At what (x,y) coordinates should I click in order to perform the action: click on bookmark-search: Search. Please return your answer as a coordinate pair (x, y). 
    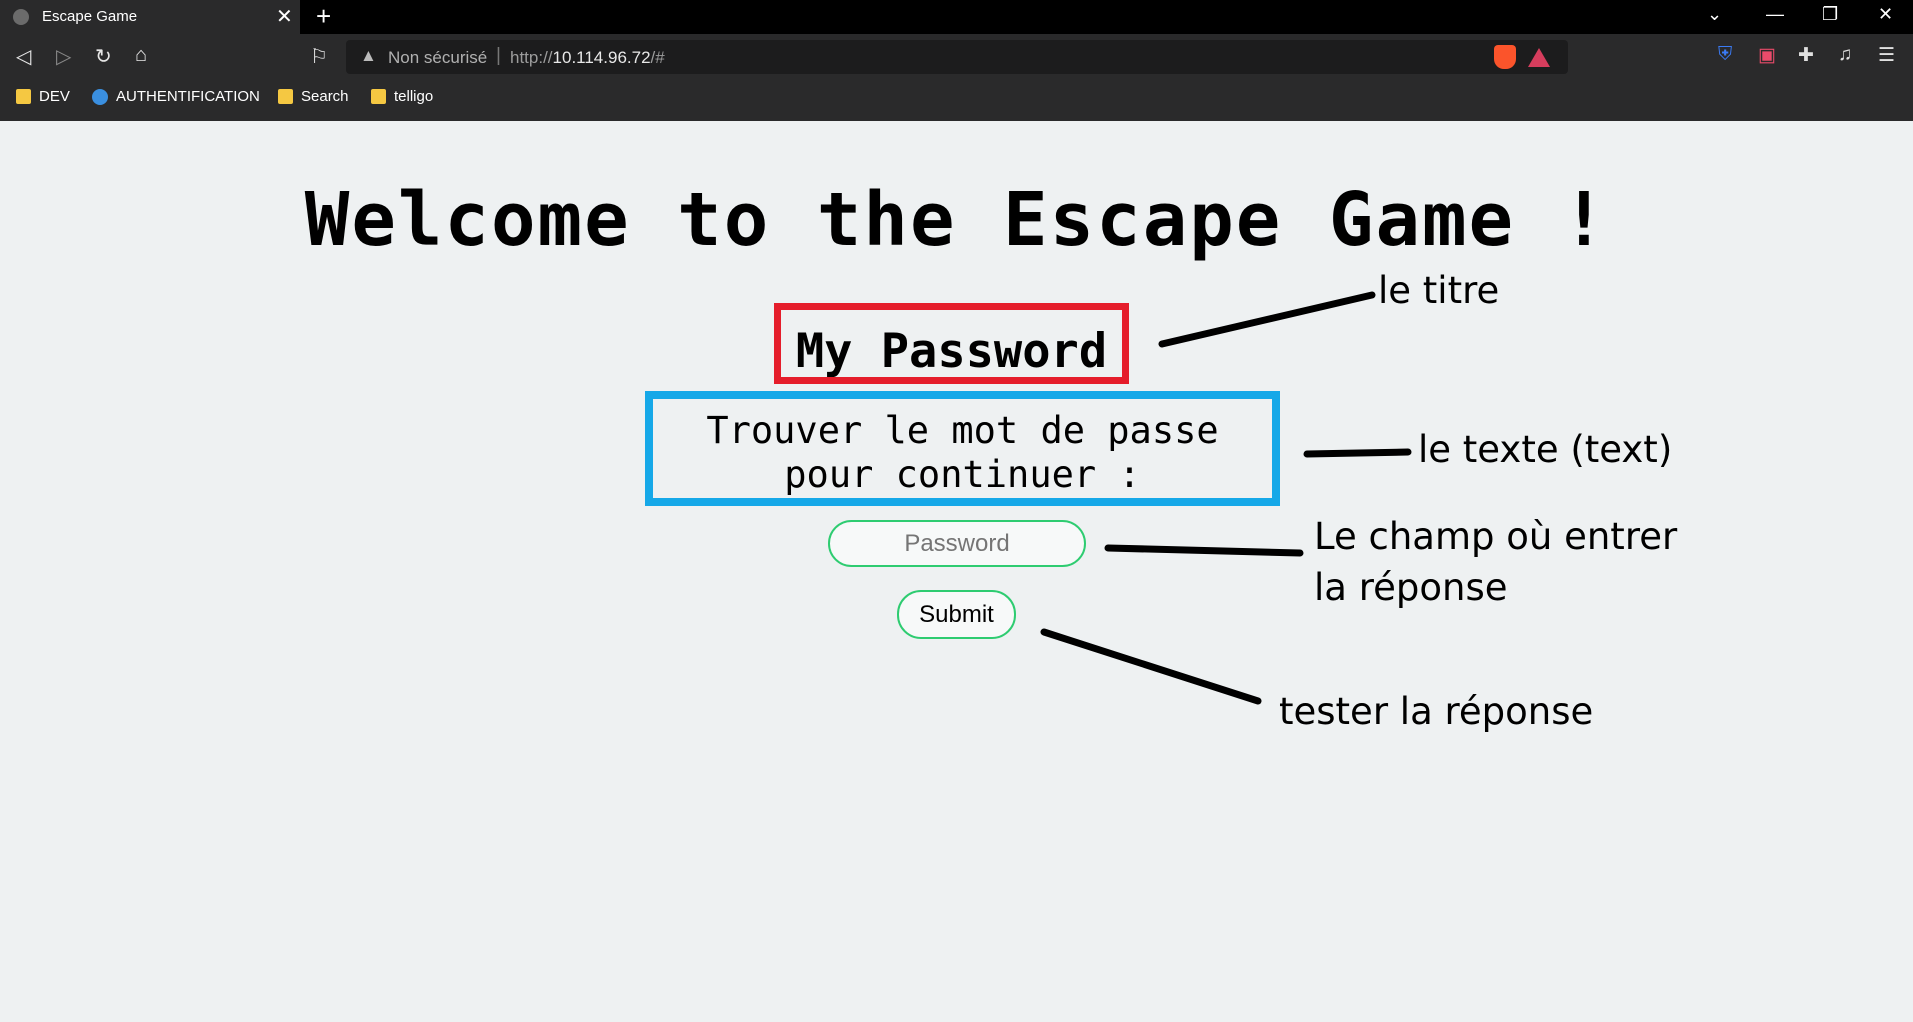
    Looking at the image, I should click on (313, 96).